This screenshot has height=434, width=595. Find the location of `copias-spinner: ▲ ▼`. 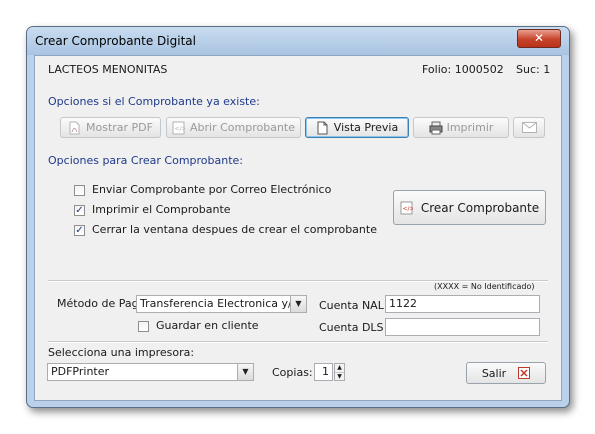

copias-spinner: ▲ ▼ is located at coordinates (339, 372).